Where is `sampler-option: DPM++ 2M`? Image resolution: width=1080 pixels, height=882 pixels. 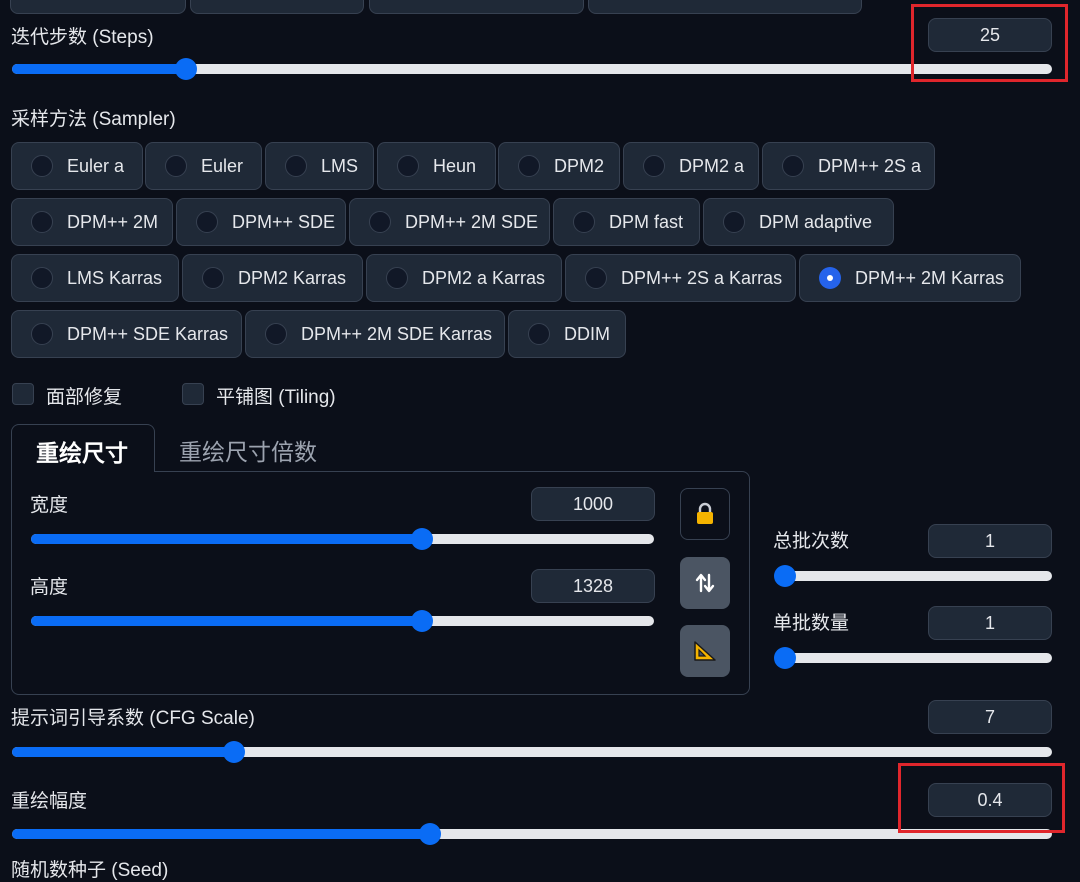 sampler-option: DPM++ 2M is located at coordinates (92, 222).